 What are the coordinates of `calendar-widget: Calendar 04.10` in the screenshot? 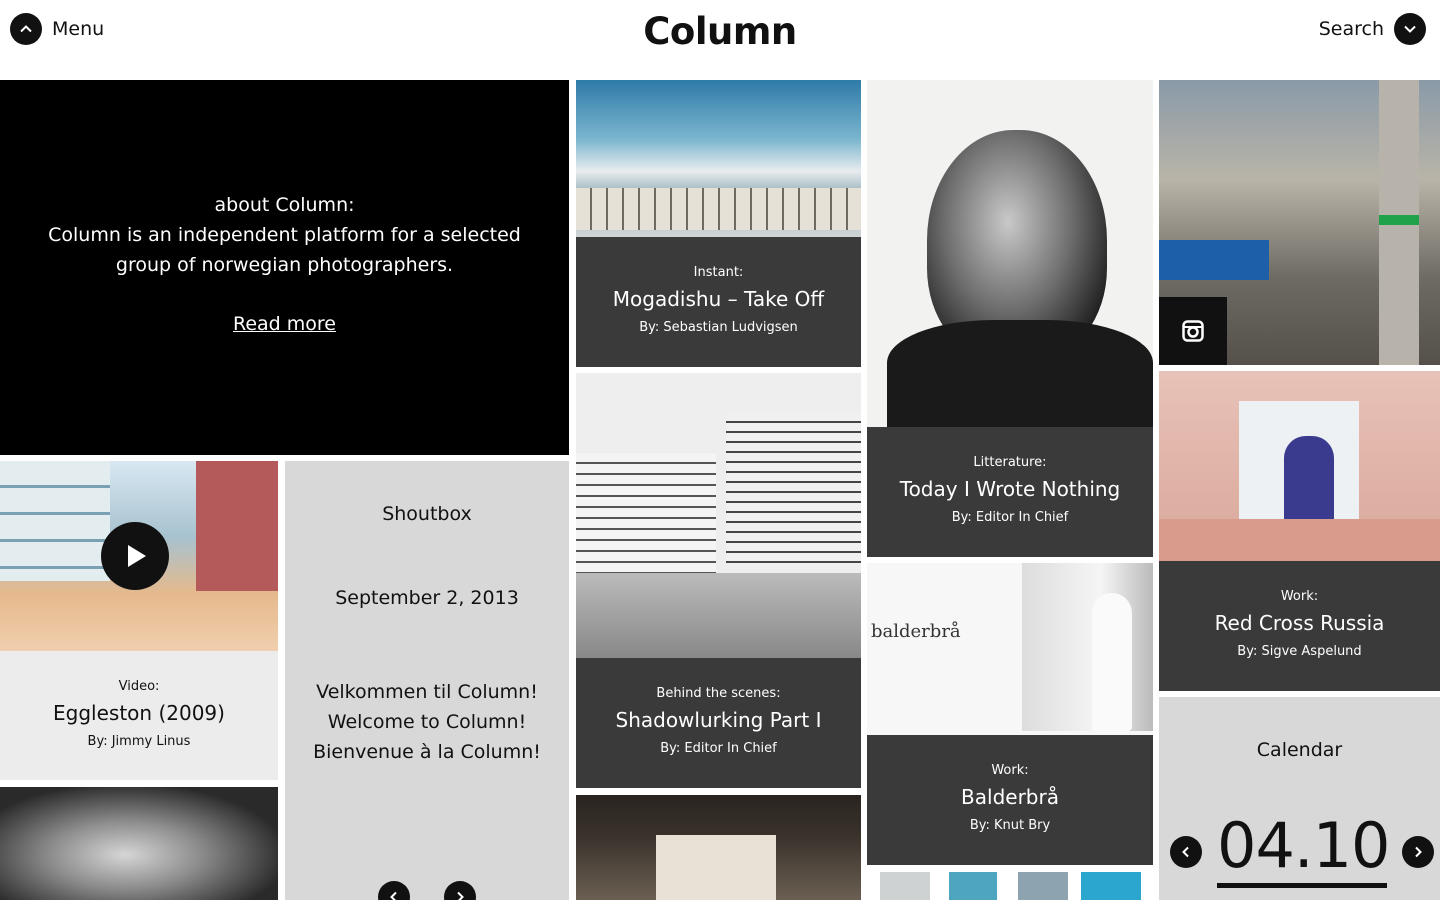 It's located at (1299, 798).